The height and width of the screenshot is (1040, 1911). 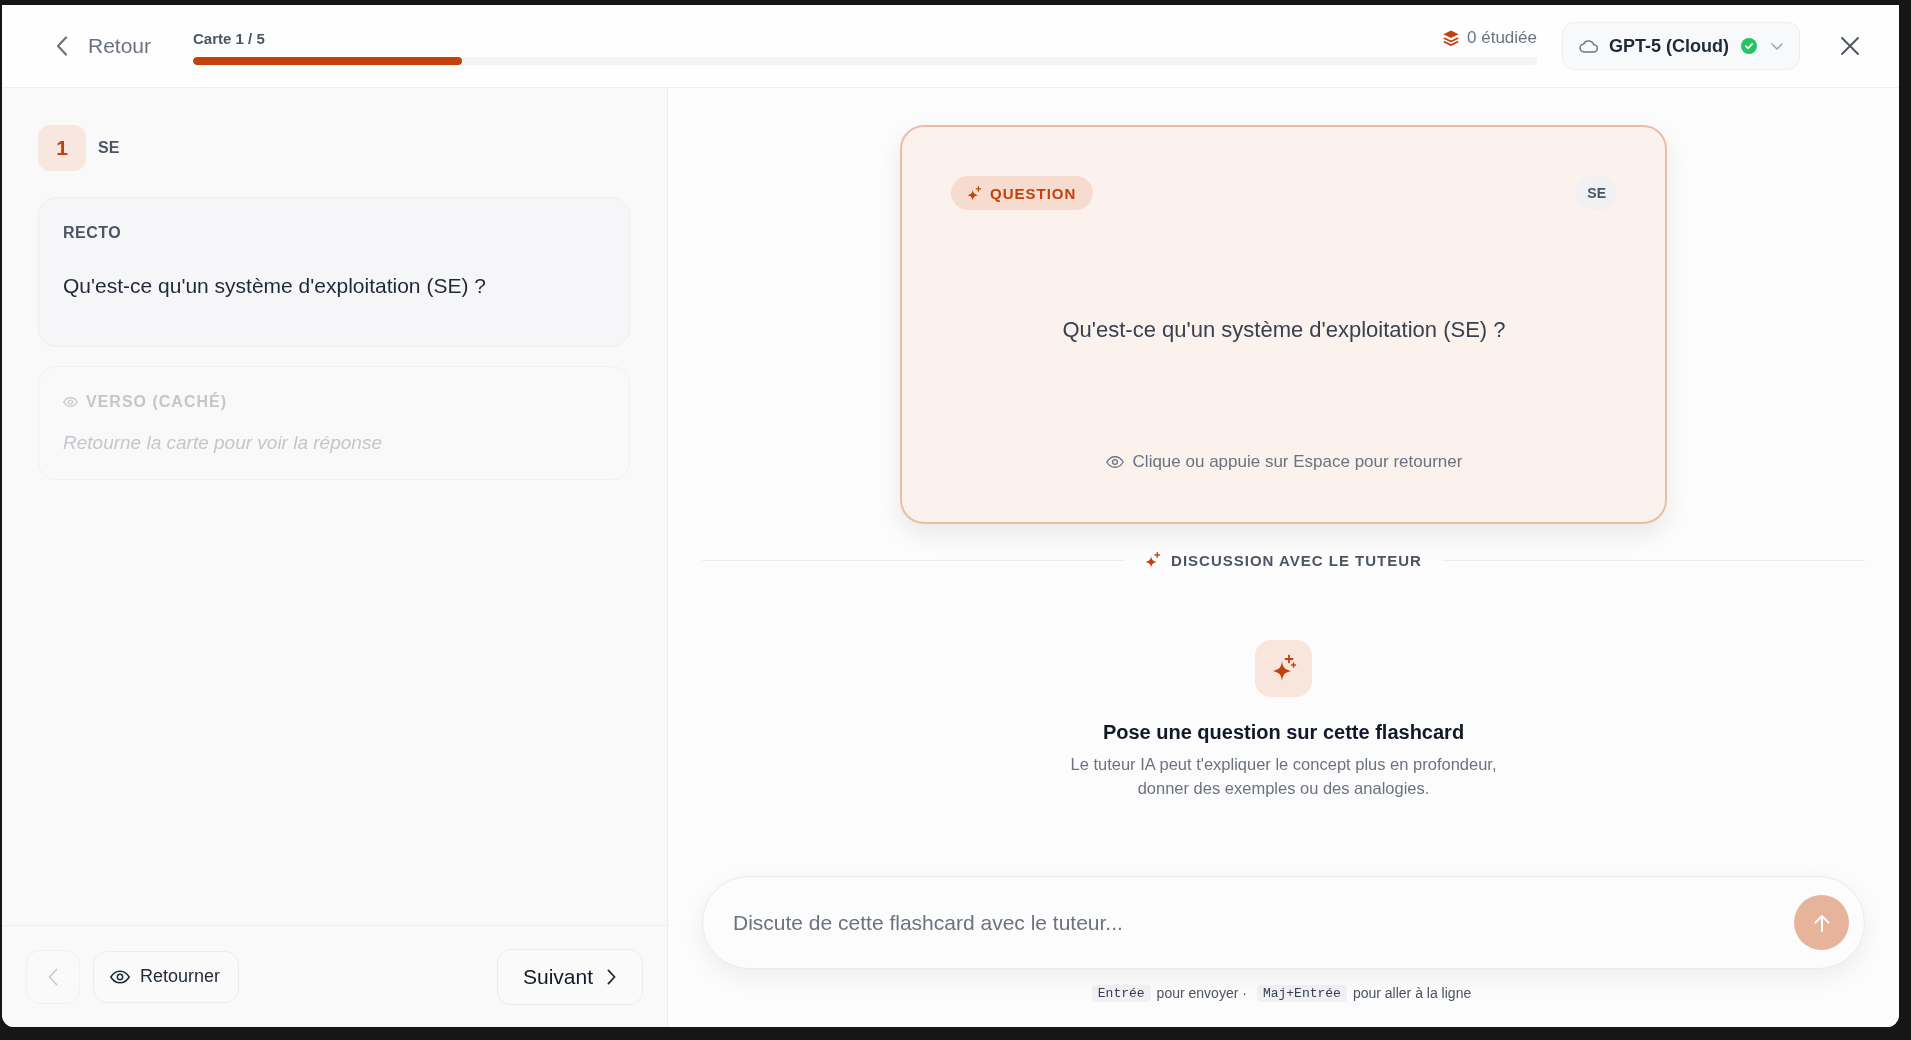 What do you see at coordinates (1296, 560) in the screenshot?
I see `section-title: DISCUSSION AVEC LE TUTEUR` at bounding box center [1296, 560].